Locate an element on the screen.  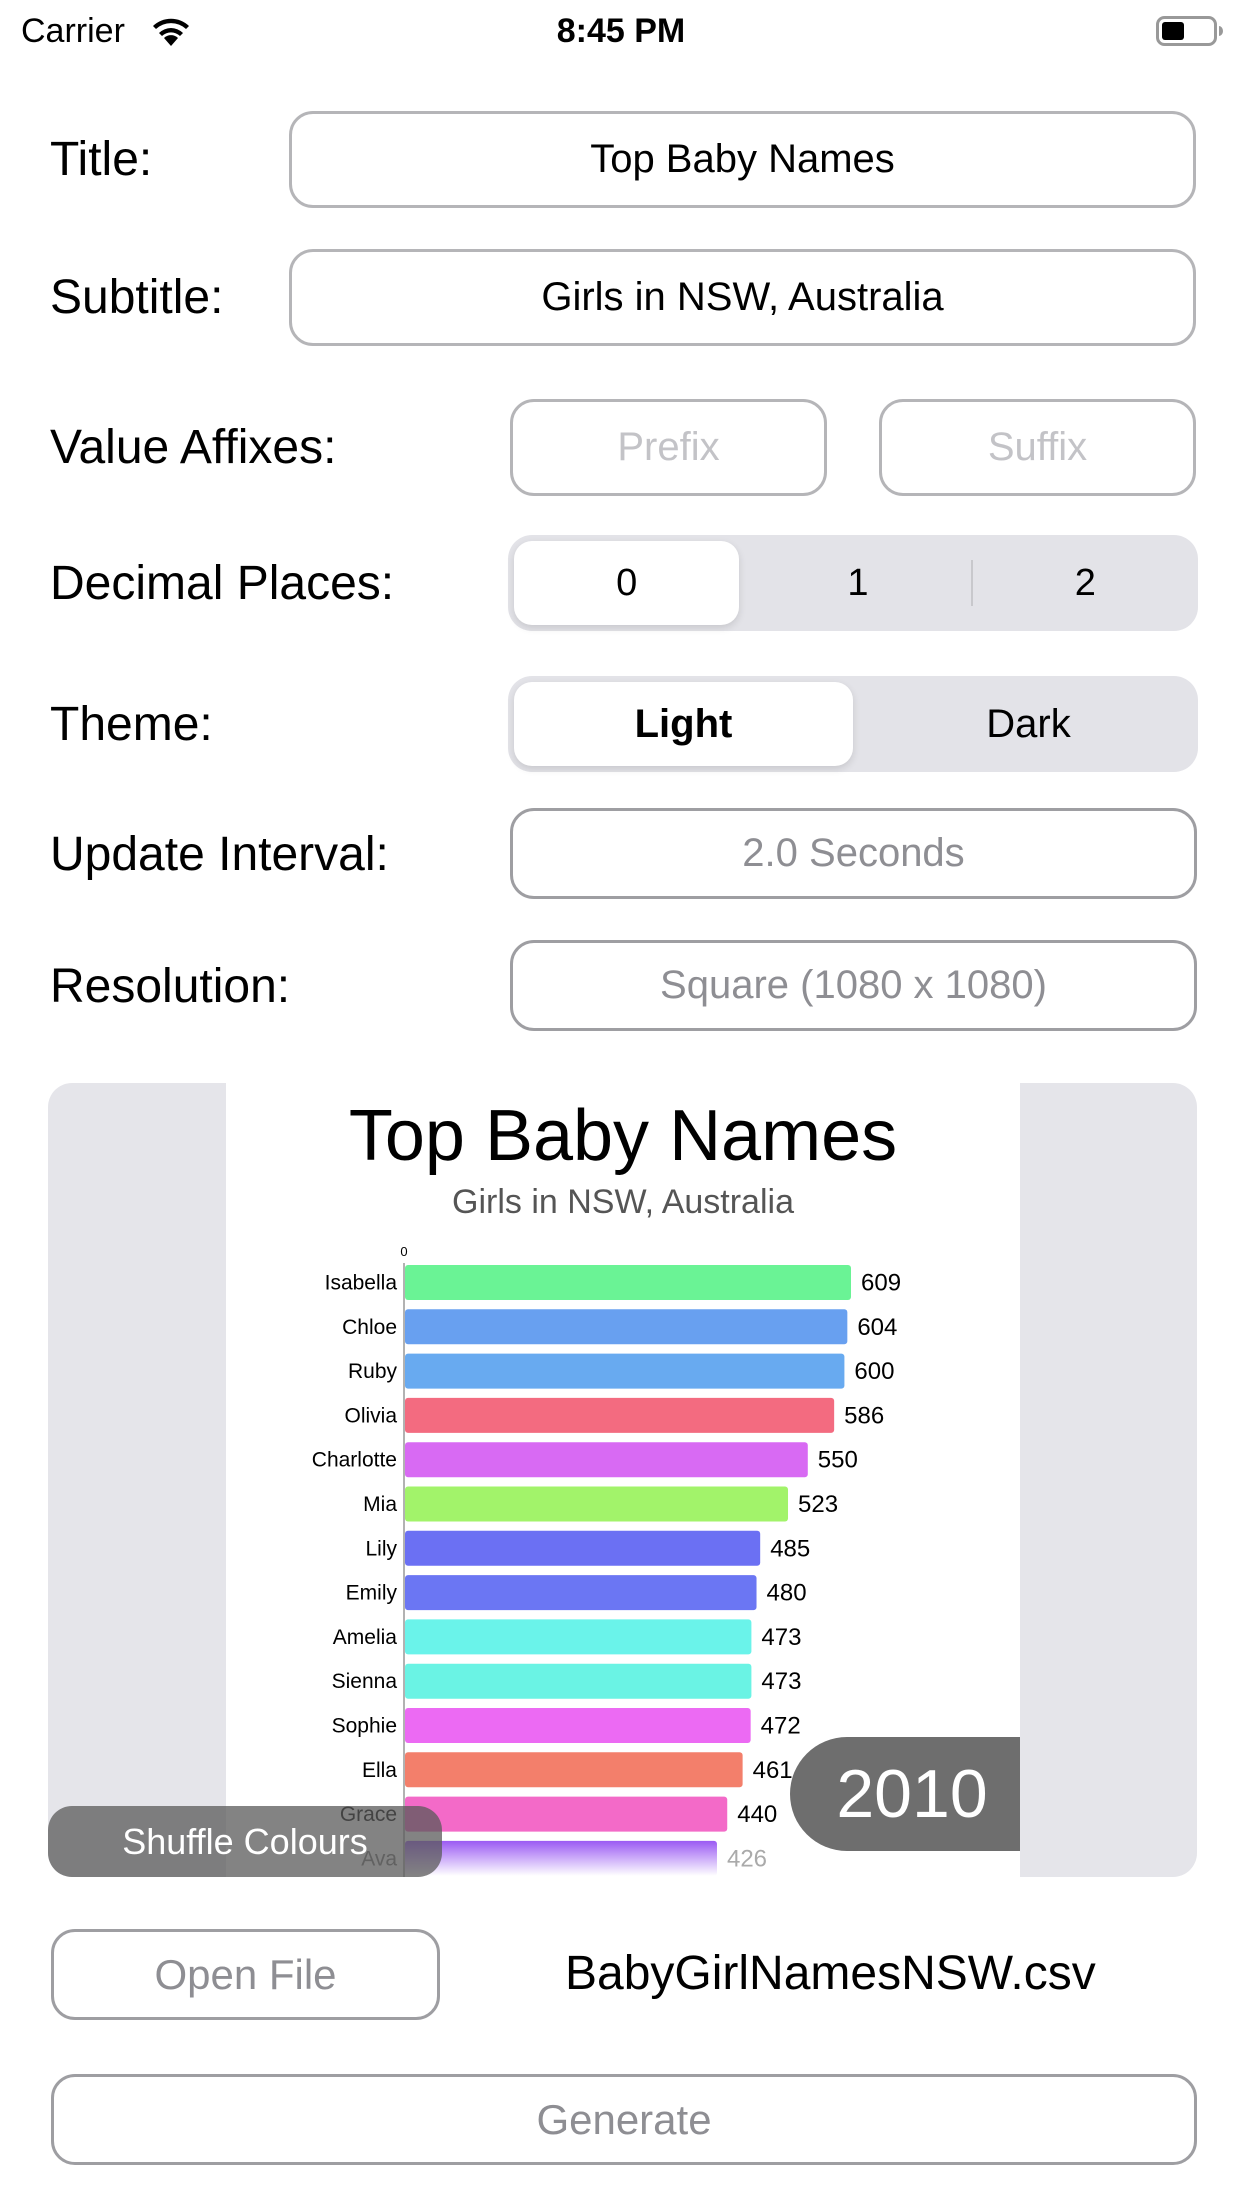
update-interval-label: Update Interval: is located at coordinates (219, 854).